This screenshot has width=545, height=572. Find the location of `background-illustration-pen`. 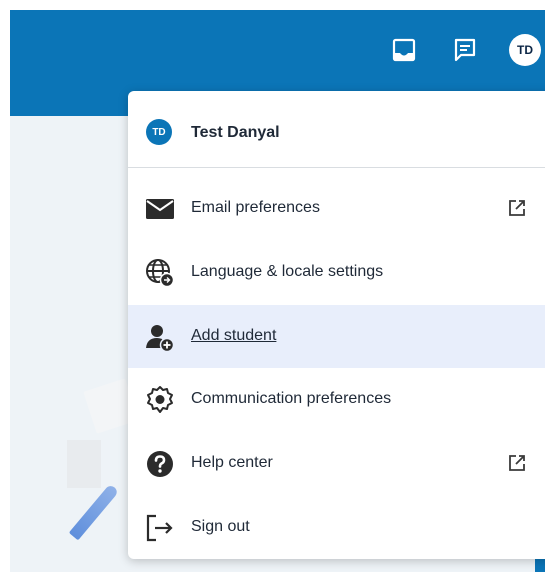

background-illustration-pen is located at coordinates (94, 512).